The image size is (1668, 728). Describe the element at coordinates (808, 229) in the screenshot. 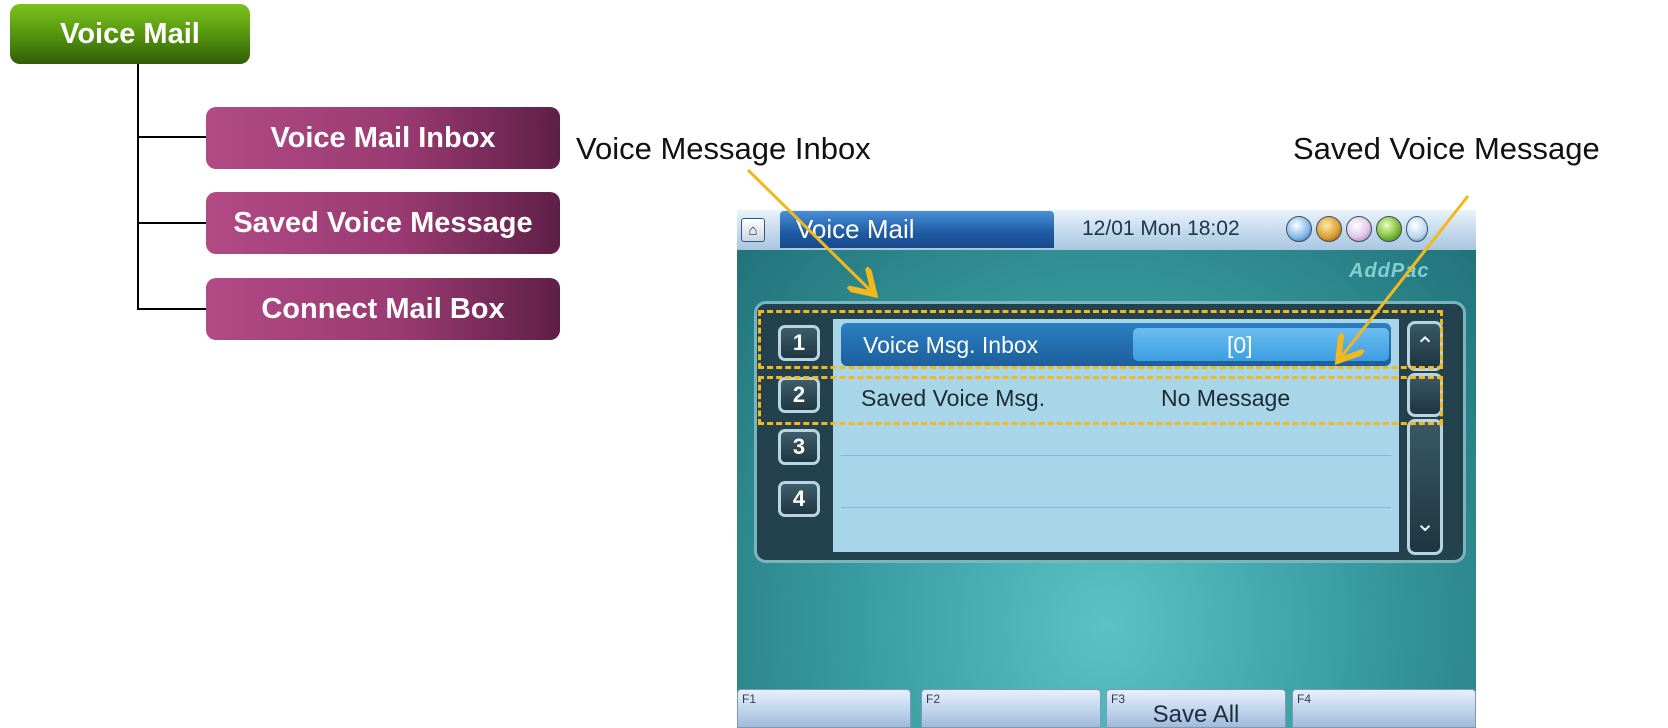

I see `arrow-to-inbox` at that location.